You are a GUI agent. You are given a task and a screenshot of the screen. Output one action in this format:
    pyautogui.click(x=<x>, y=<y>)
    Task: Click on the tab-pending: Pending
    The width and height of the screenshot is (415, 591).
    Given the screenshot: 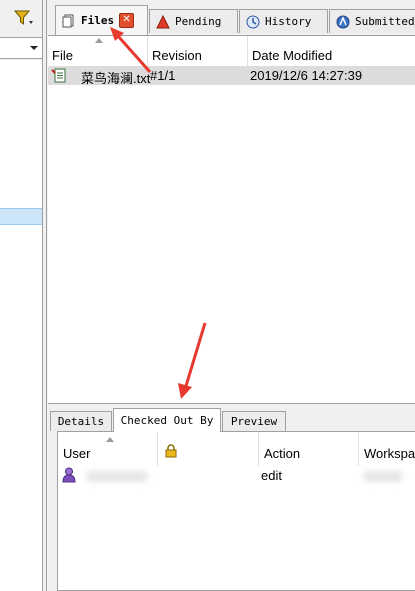 What is the action you would take?
    pyautogui.click(x=193, y=21)
    